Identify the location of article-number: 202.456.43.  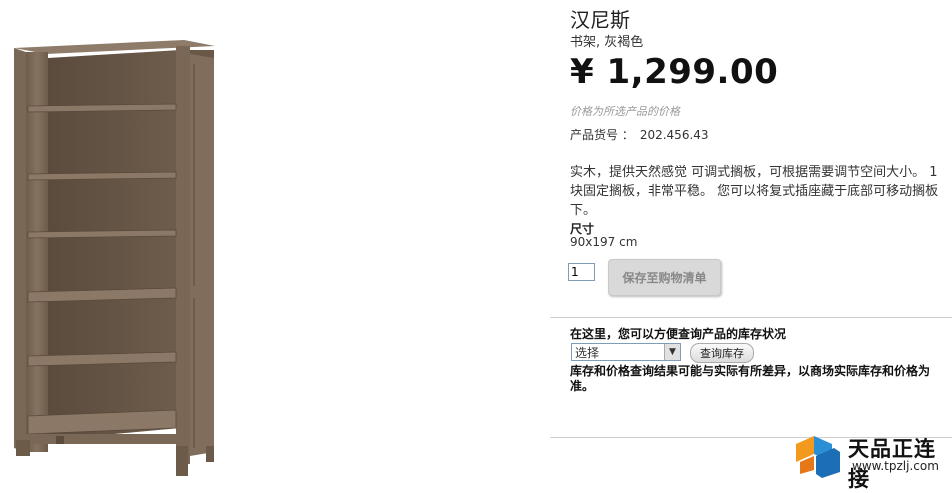
(674, 135).